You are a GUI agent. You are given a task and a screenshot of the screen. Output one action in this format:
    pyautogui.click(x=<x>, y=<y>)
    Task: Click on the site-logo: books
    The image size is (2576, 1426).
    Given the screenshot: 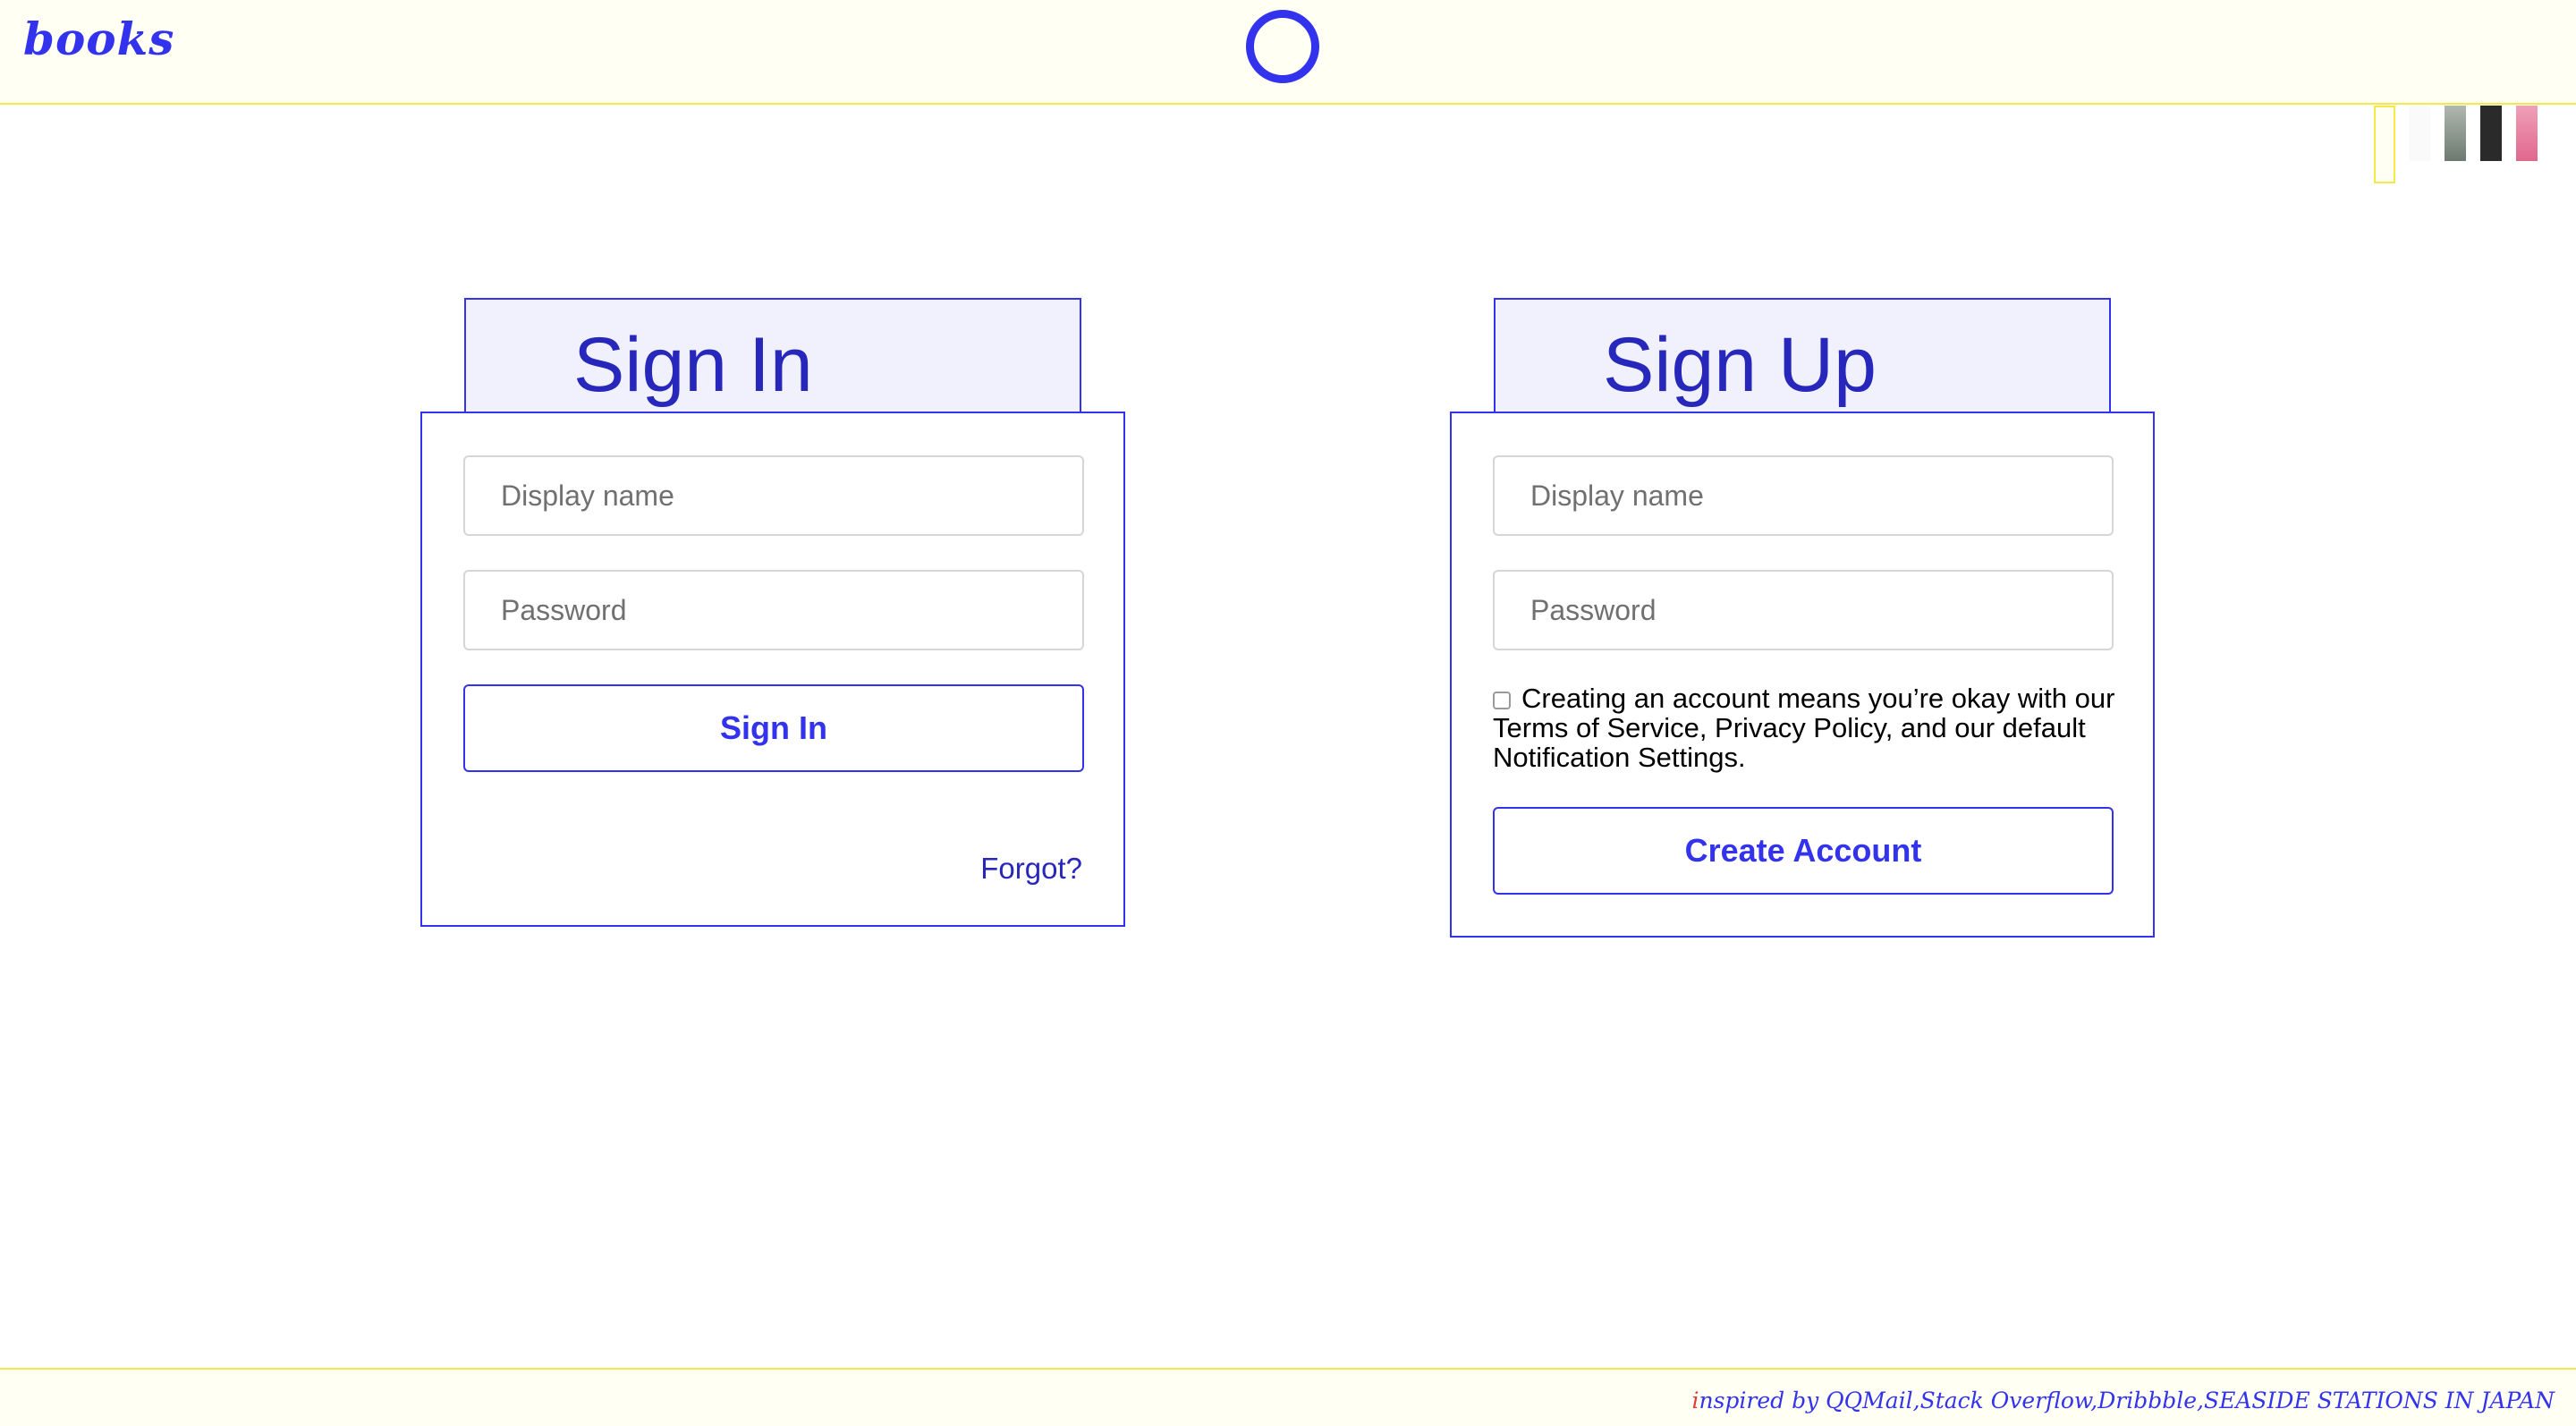 What is the action you would take?
    pyautogui.click(x=98, y=39)
    